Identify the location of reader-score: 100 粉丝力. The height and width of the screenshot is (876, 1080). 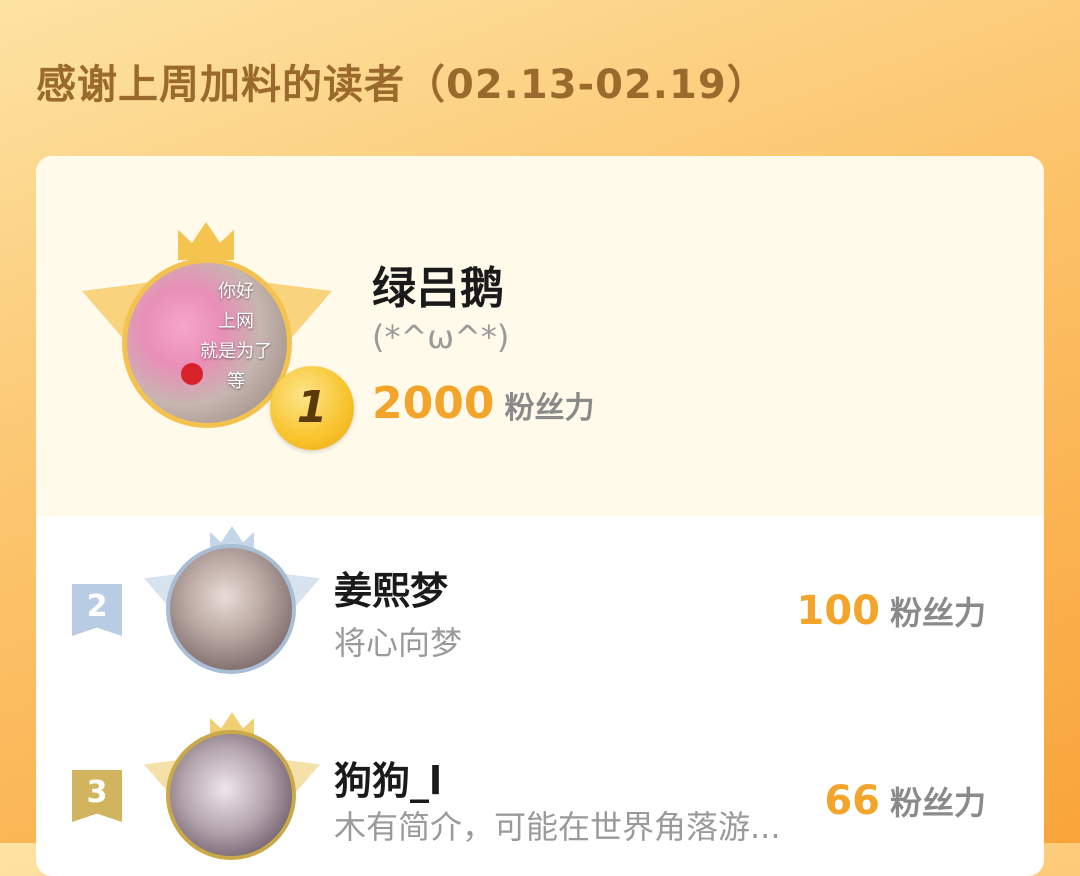
(891, 611).